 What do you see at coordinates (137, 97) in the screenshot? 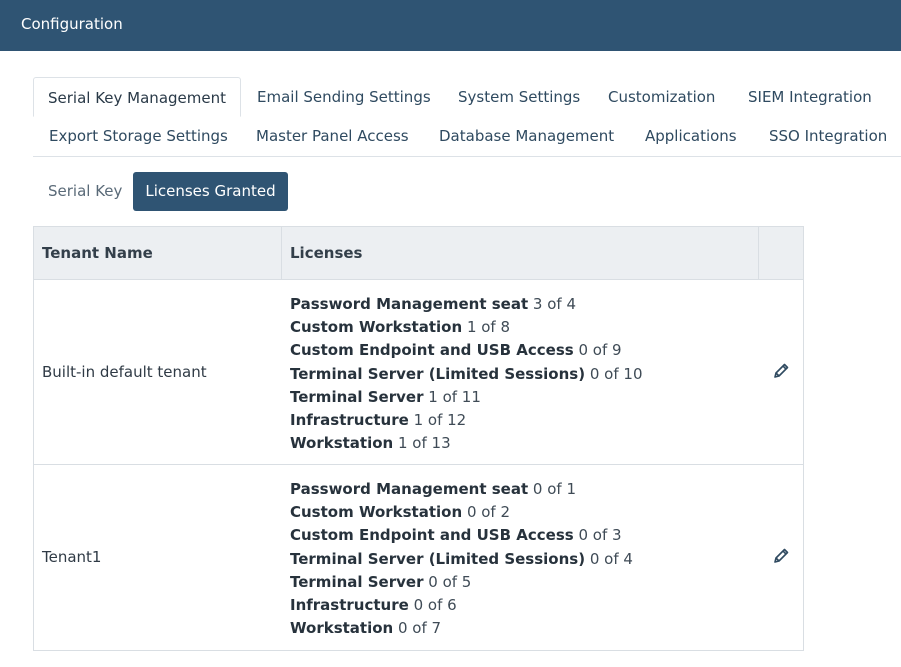
I see `tab-serial-key-management: Serial Key Management` at bounding box center [137, 97].